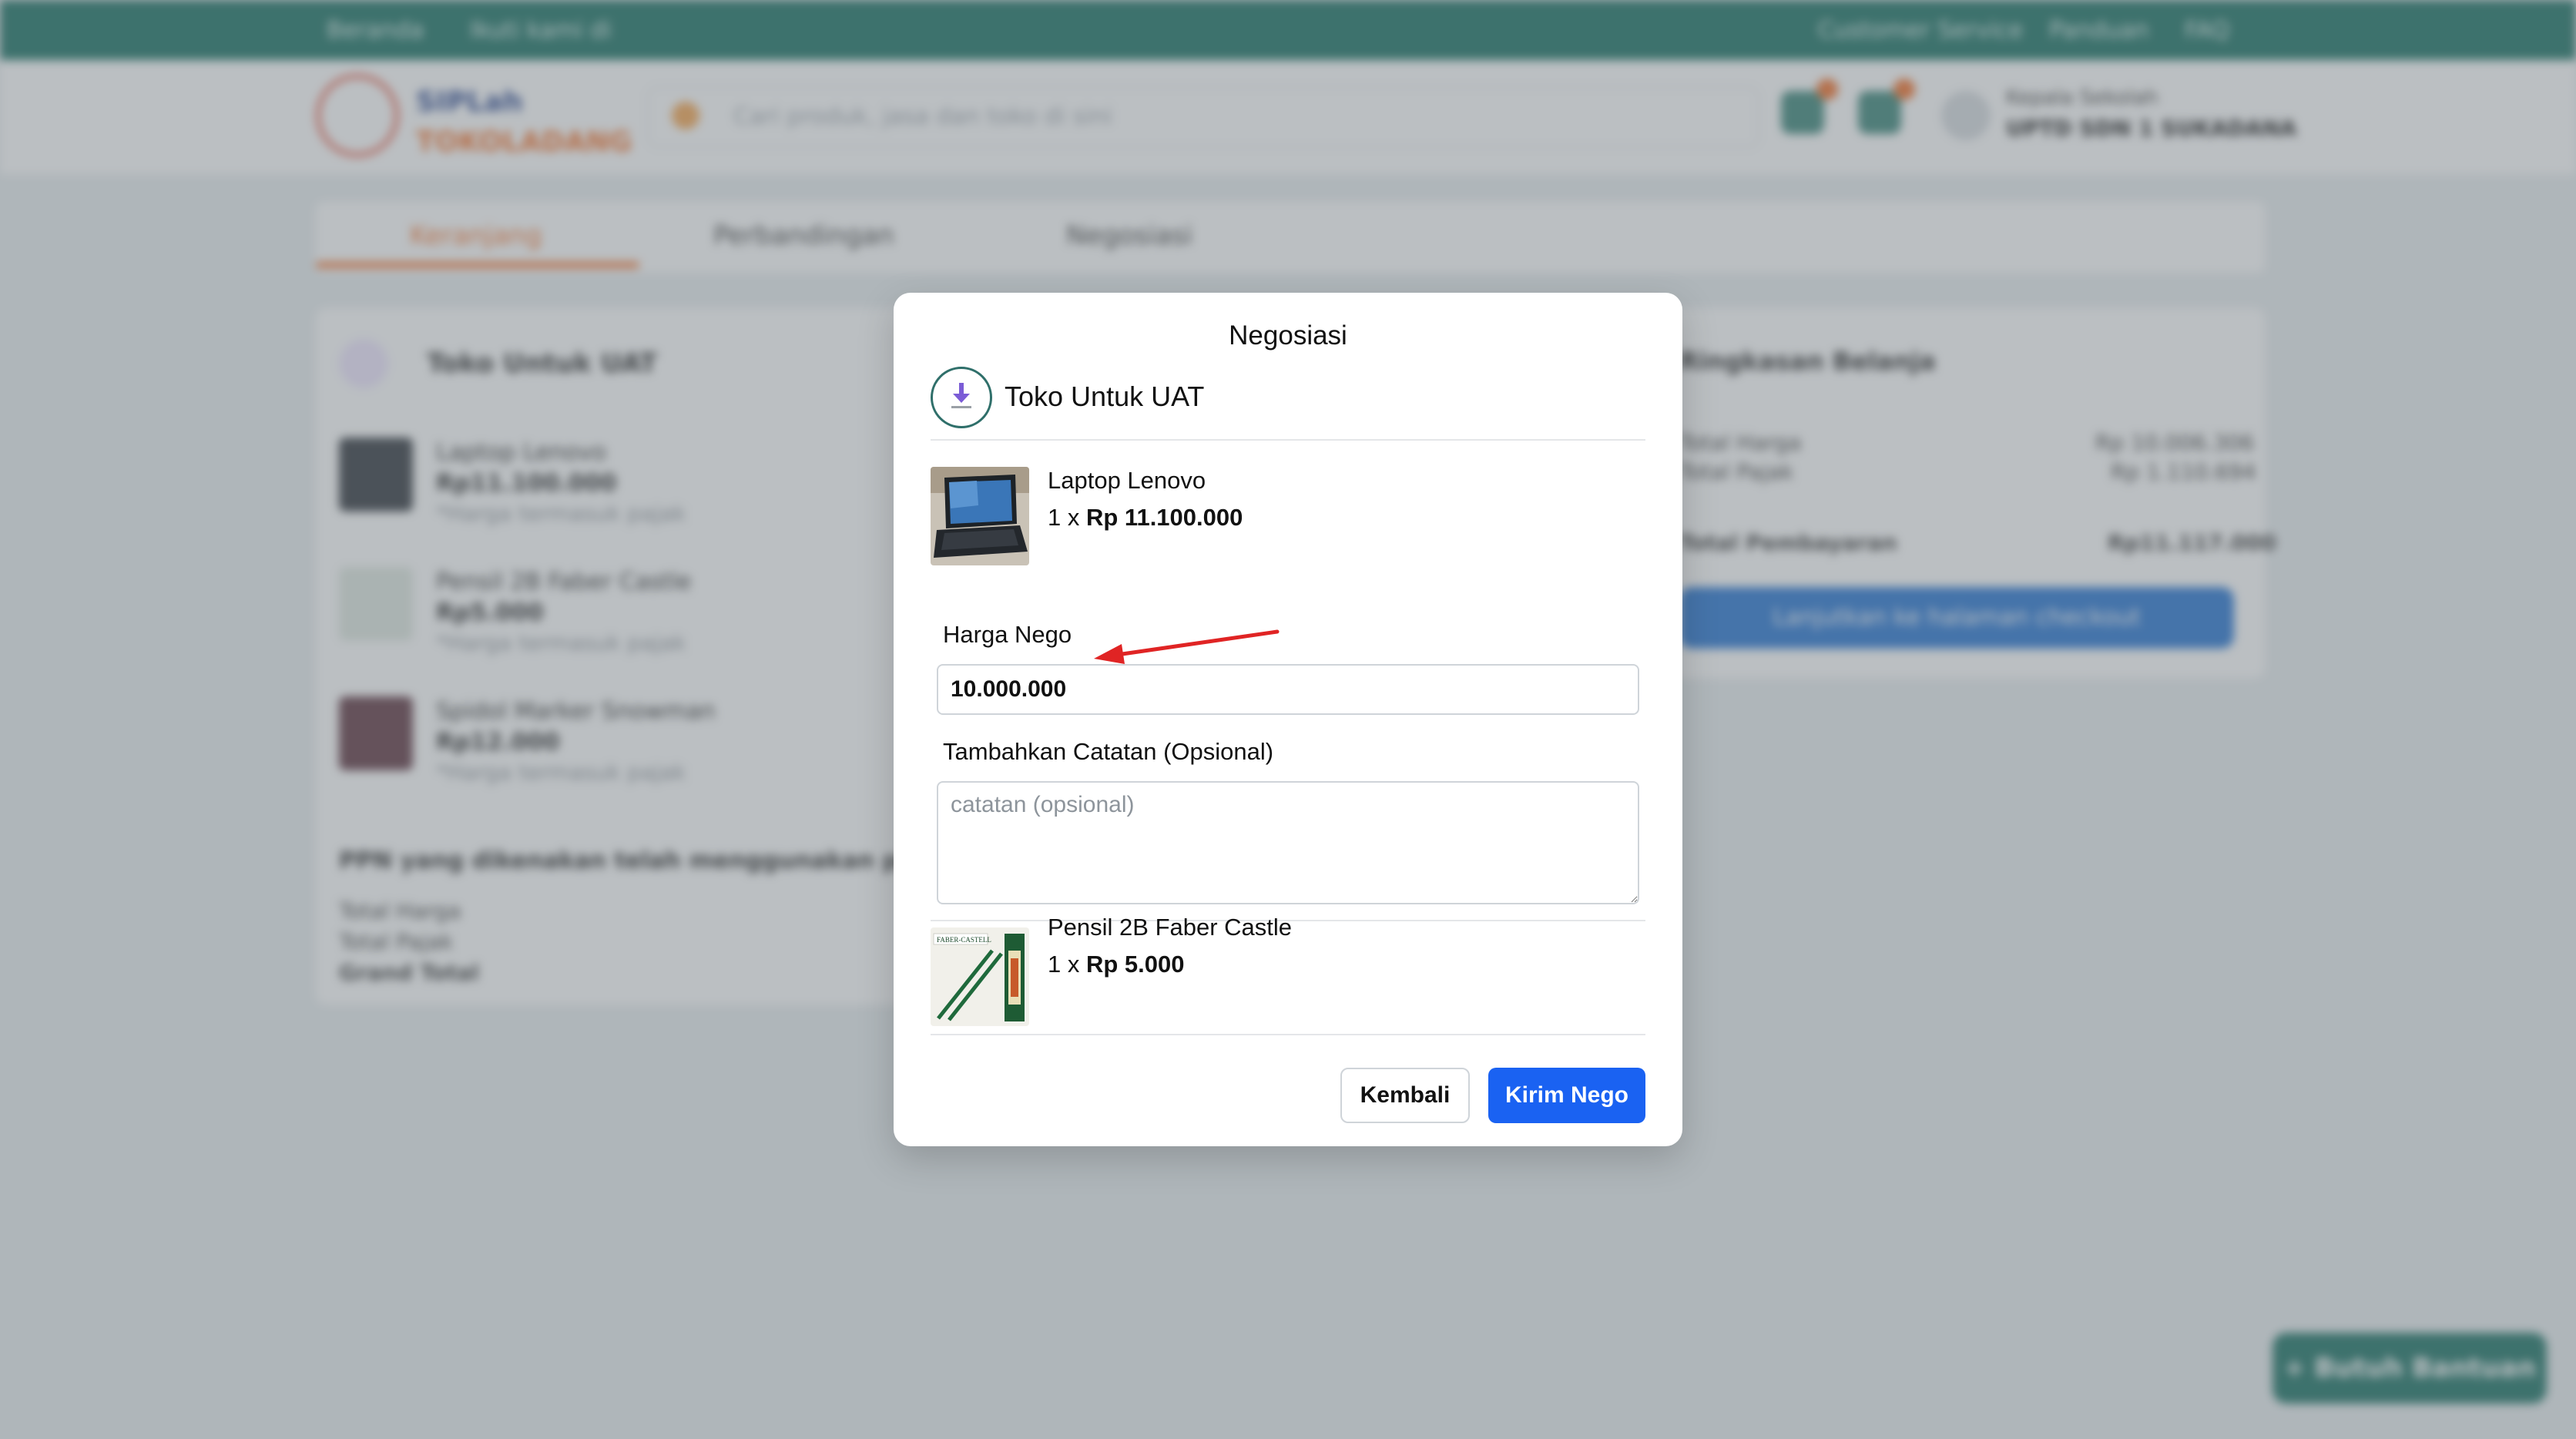 Image resolution: width=2576 pixels, height=1439 pixels. I want to click on modal-product-quantity-price: 1 x Rp 5.000, so click(1116, 964).